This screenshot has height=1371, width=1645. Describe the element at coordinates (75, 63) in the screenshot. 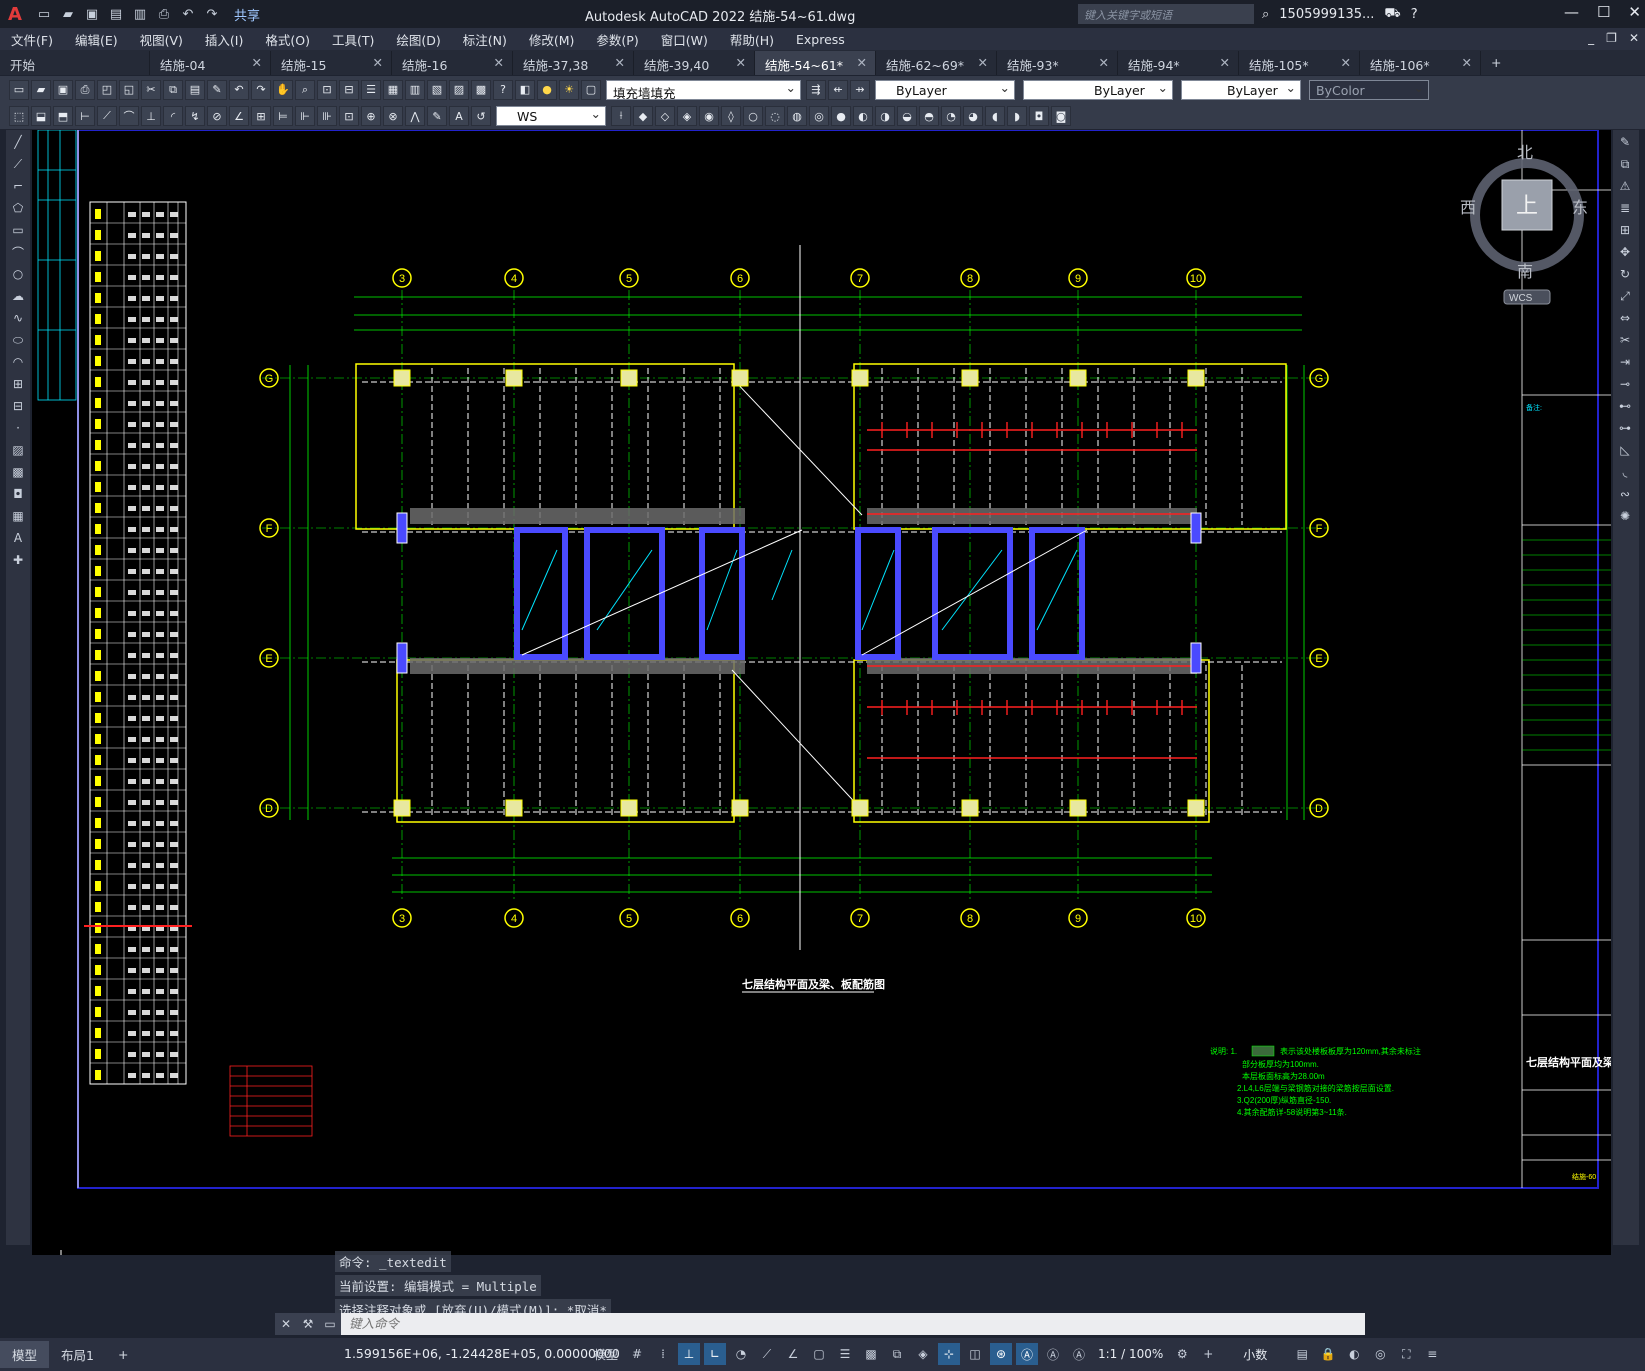

I see `tab-start: 开始` at that location.